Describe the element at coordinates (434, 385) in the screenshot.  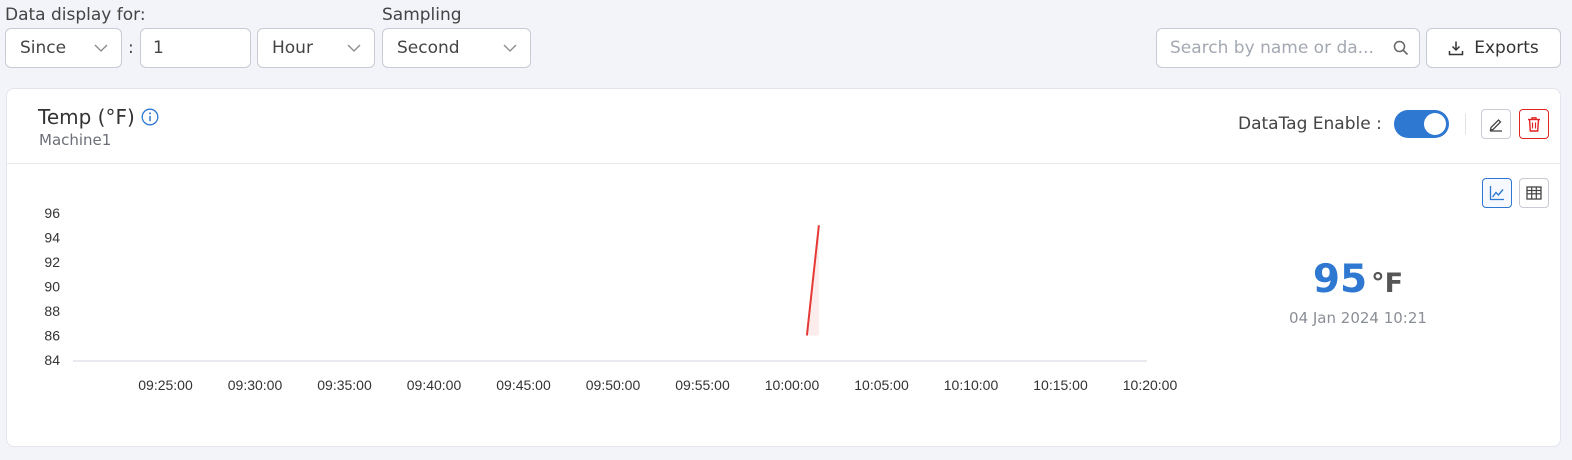
I see `x-tick-label: 09:40:00` at that location.